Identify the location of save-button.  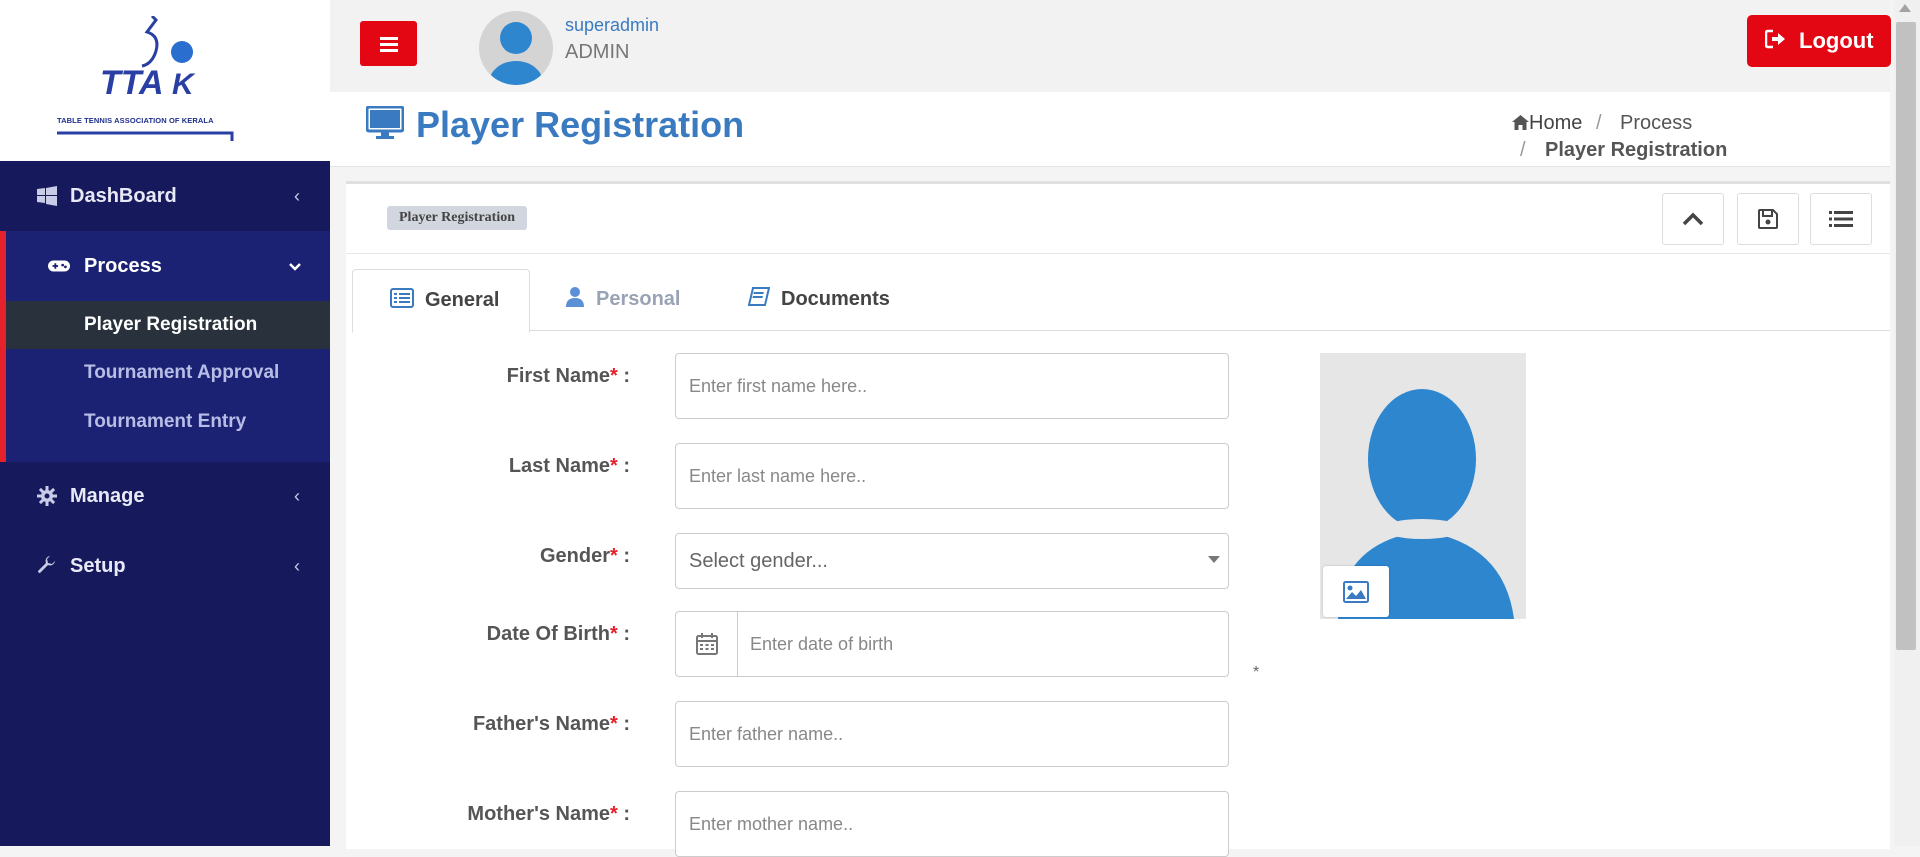
(1768, 219).